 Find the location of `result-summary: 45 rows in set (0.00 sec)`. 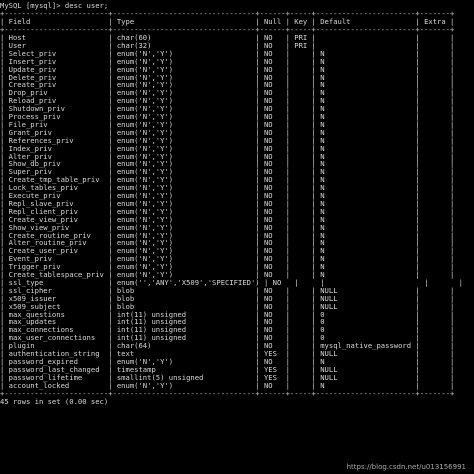

result-summary: 45 rows in set (0.00 sec) is located at coordinates (54, 401).